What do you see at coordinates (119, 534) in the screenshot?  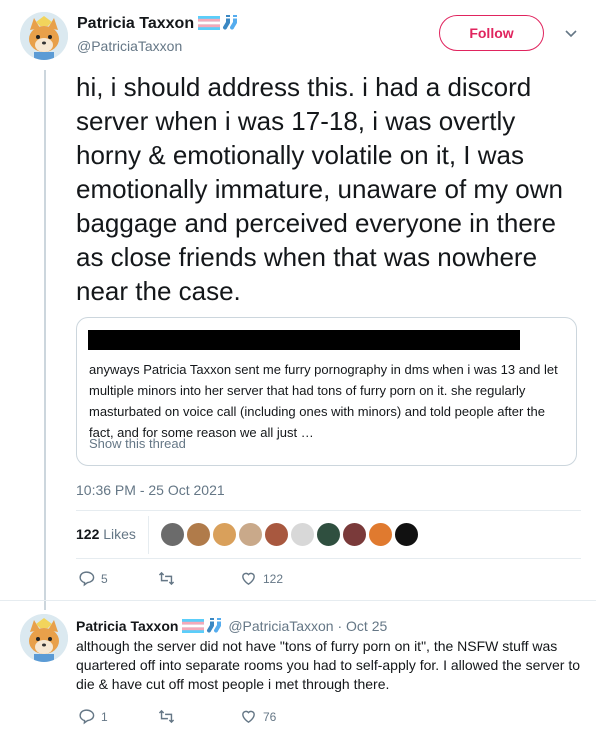 I see `likes-label: Likes` at bounding box center [119, 534].